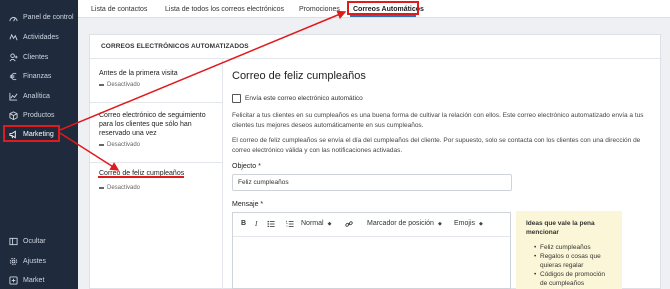 This screenshot has height=289, width=670. I want to click on collapse-icon, so click(13, 241).